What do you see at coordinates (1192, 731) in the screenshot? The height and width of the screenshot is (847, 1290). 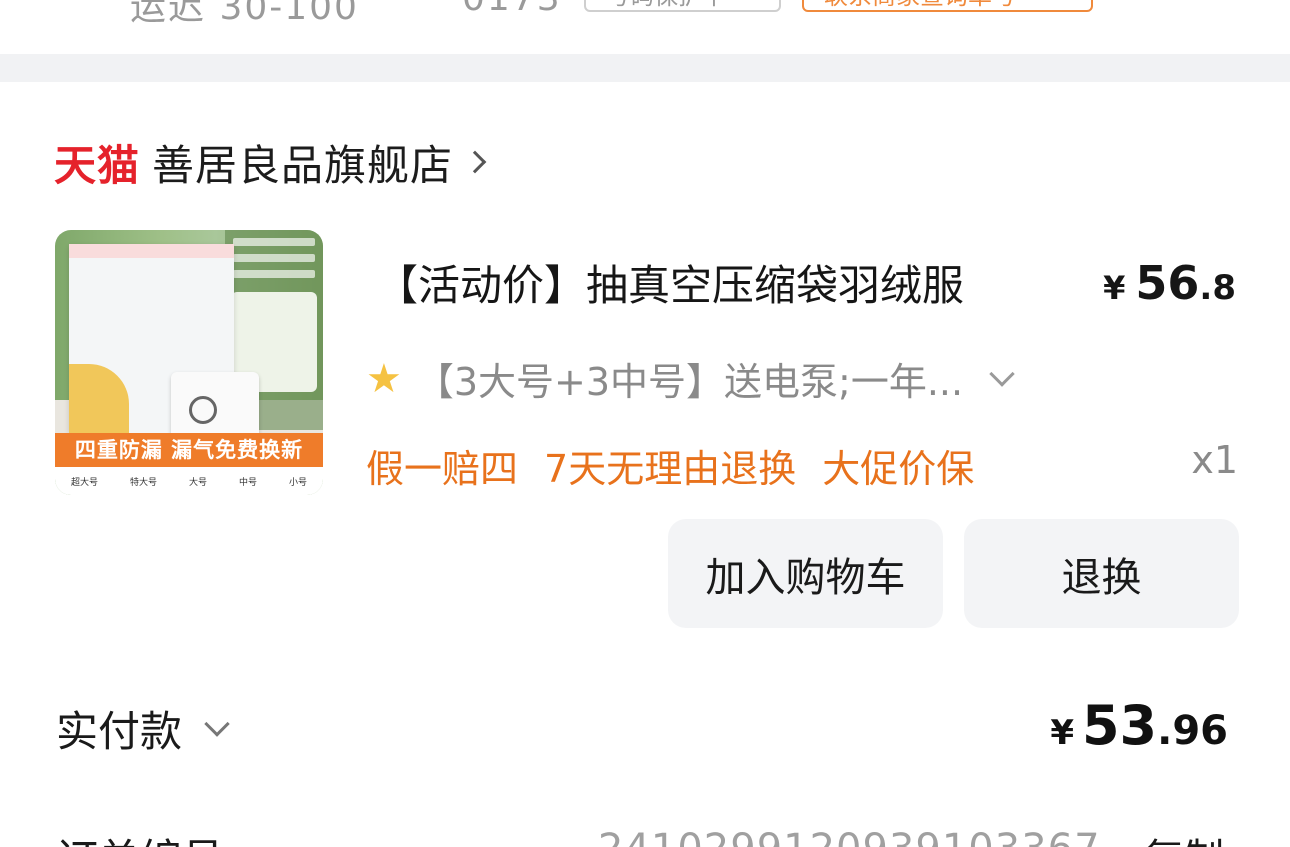 I see `paid-decimal: .96` at bounding box center [1192, 731].